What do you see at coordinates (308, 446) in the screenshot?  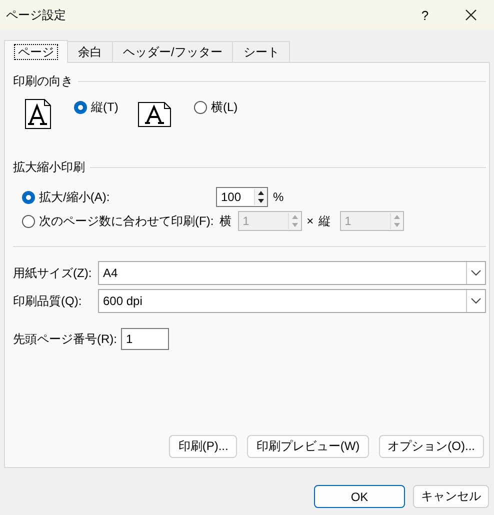 I see `button: 印刷プレビュー(W)` at bounding box center [308, 446].